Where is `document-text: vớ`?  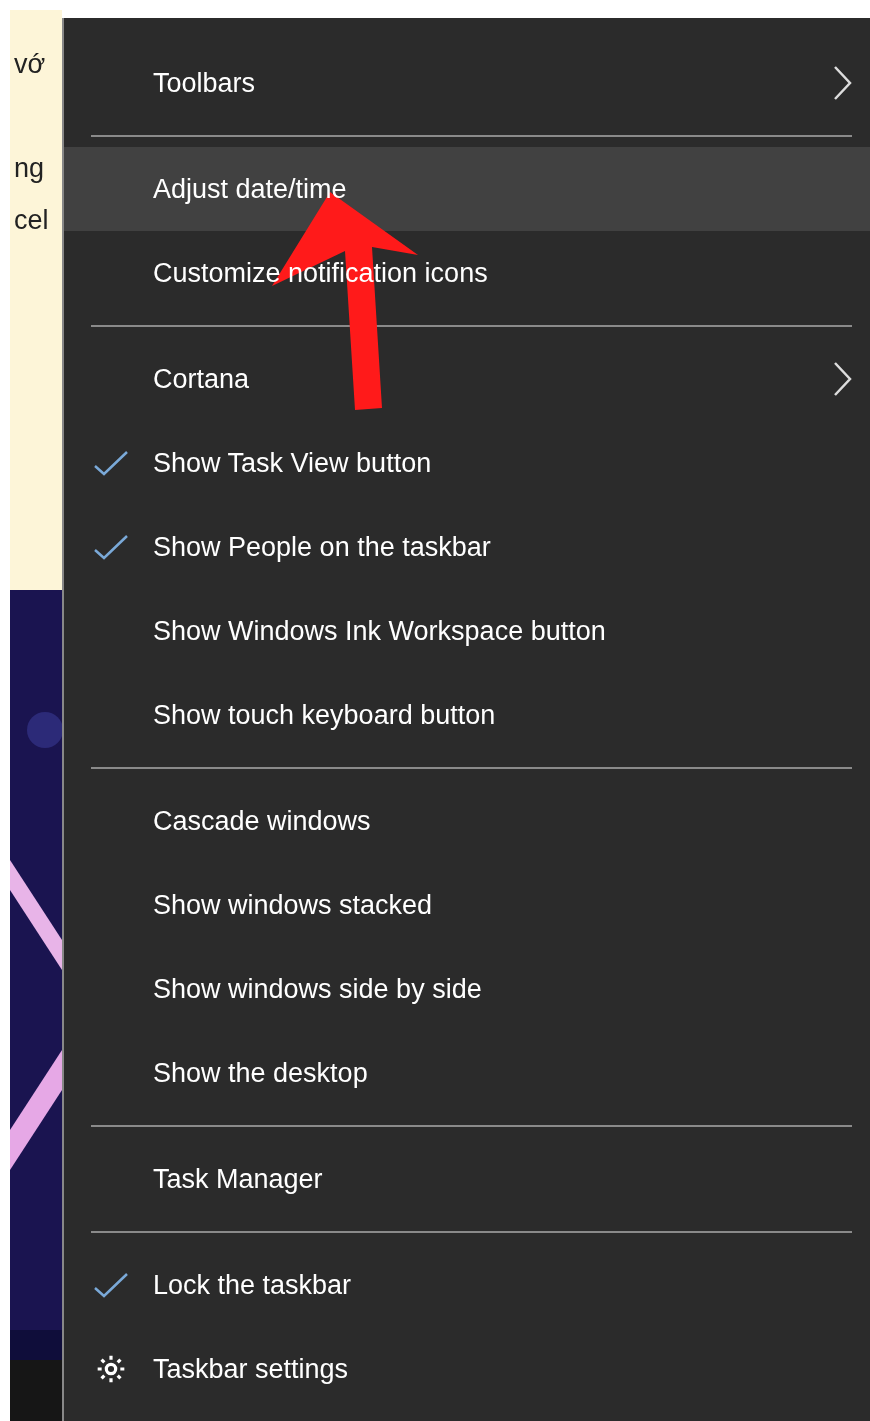
document-text: vớ is located at coordinates (30, 64).